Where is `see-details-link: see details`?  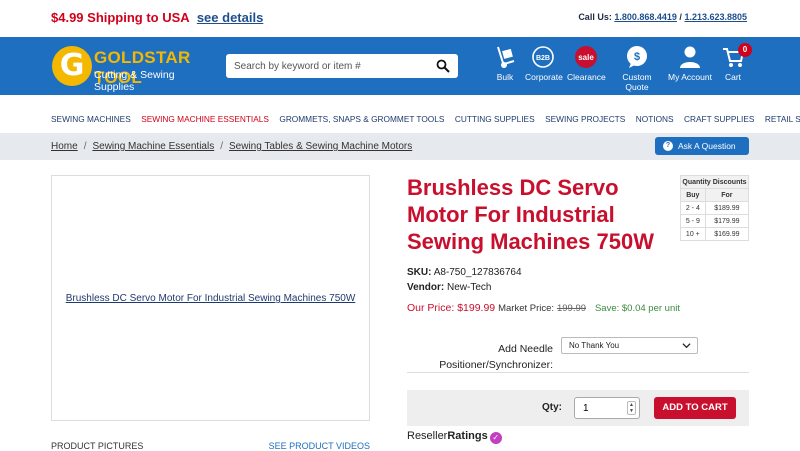
see-details-link: see details is located at coordinates (230, 17).